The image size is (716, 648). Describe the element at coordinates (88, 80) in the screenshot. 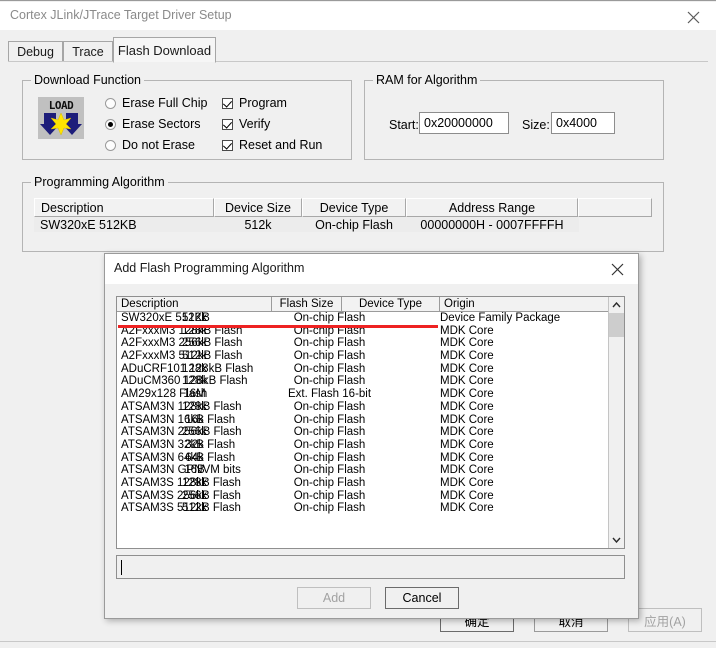

I see `download-function-title: Download Function` at that location.